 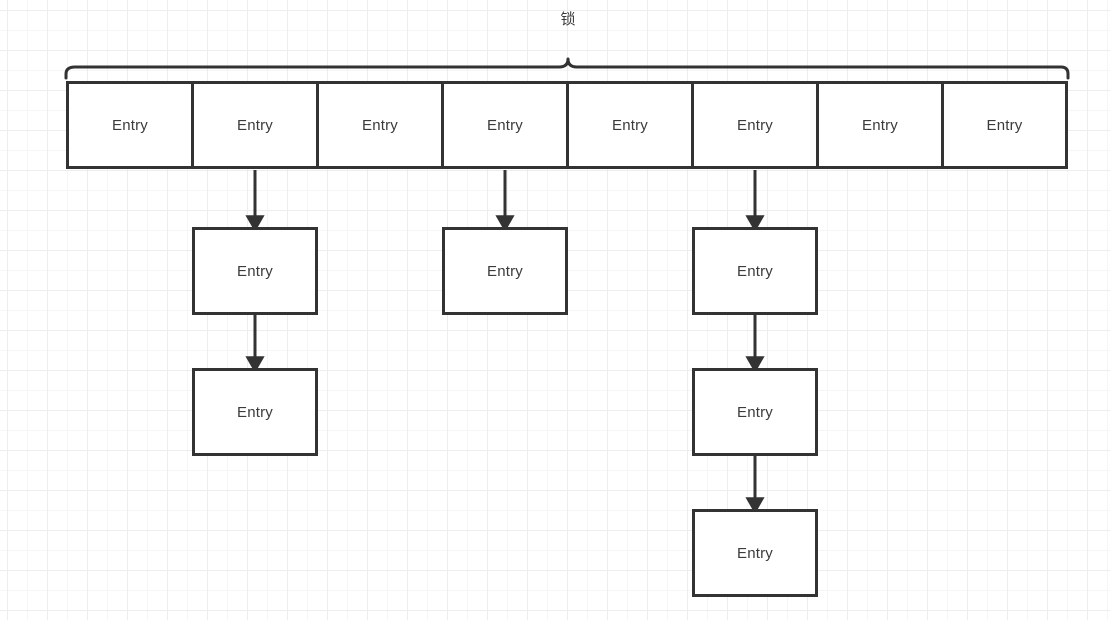 I want to click on bucket-cell-4: Entry, so click(x=505, y=125).